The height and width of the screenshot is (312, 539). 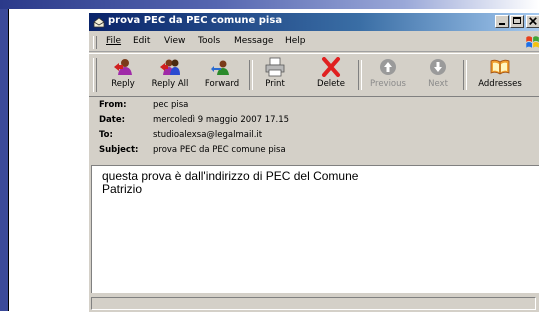 I want to click on previous-button: Previous, so click(x=388, y=75).